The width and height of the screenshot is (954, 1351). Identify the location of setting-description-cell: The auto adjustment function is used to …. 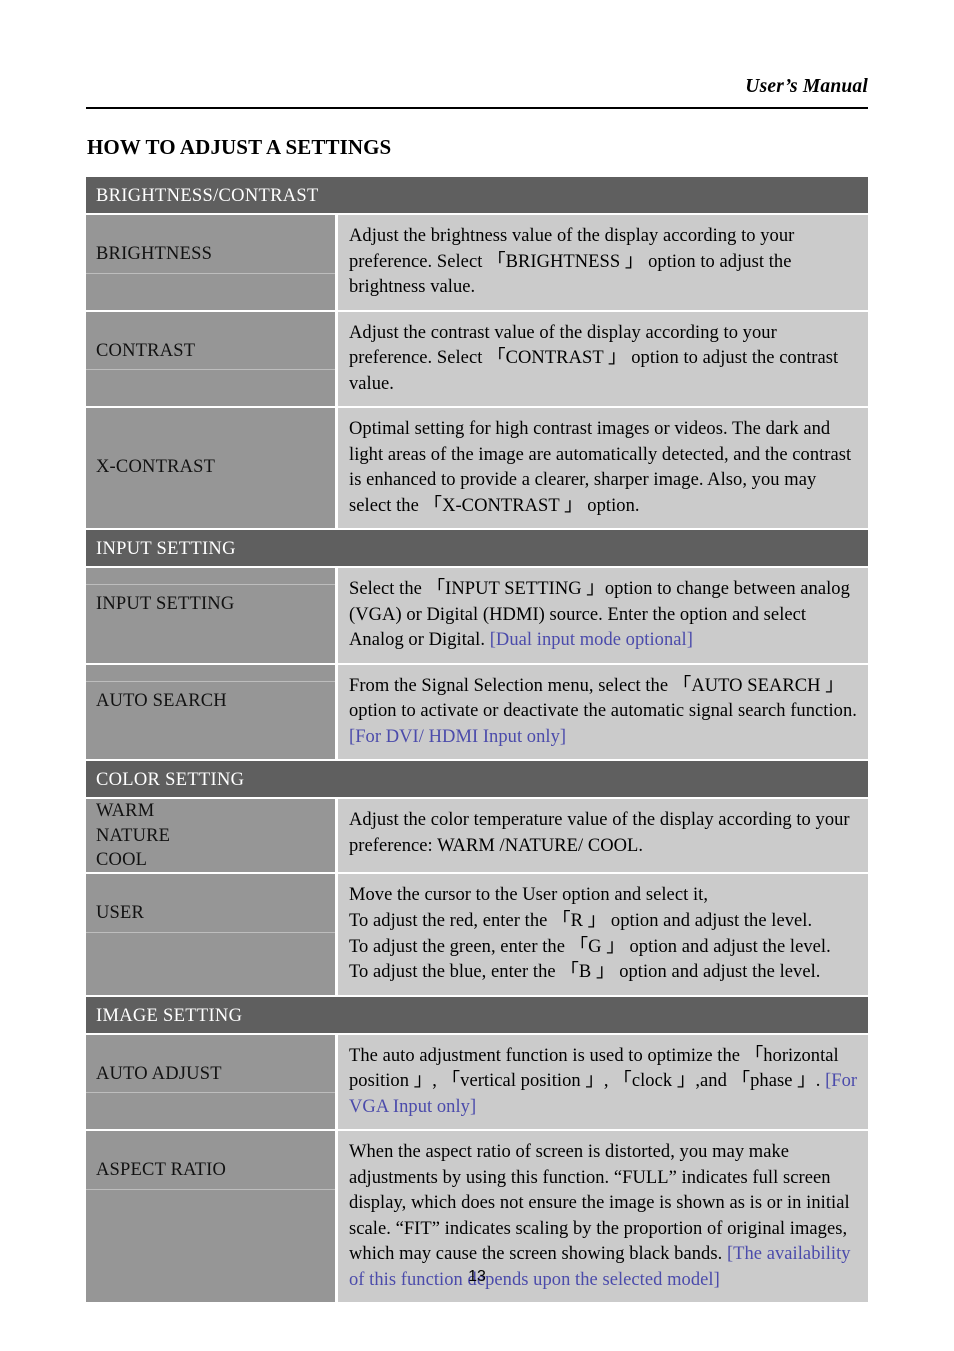
(603, 1082).